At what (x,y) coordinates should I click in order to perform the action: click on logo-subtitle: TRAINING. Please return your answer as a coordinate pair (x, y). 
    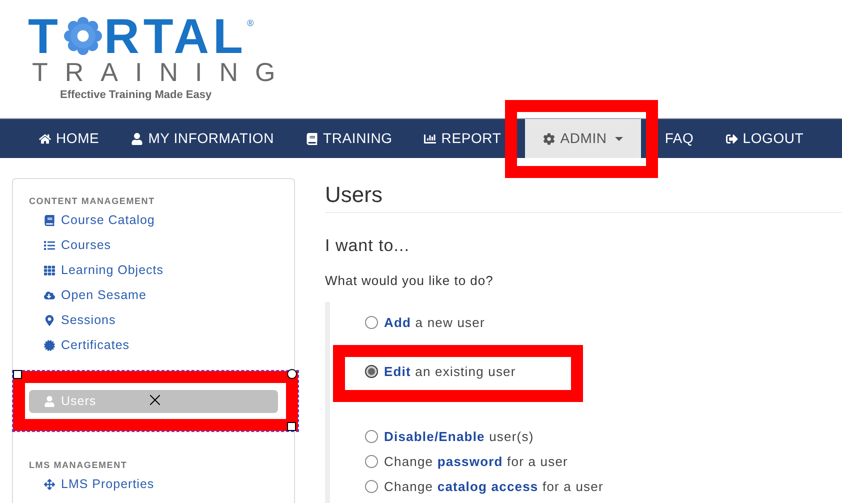
    Looking at the image, I should click on (163, 72).